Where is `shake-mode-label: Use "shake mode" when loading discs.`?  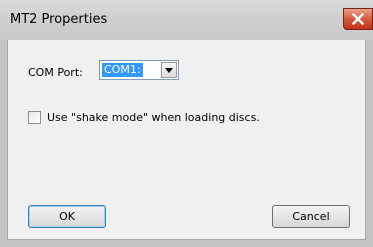 shake-mode-label: Use "shake mode" when loading discs. is located at coordinates (153, 117).